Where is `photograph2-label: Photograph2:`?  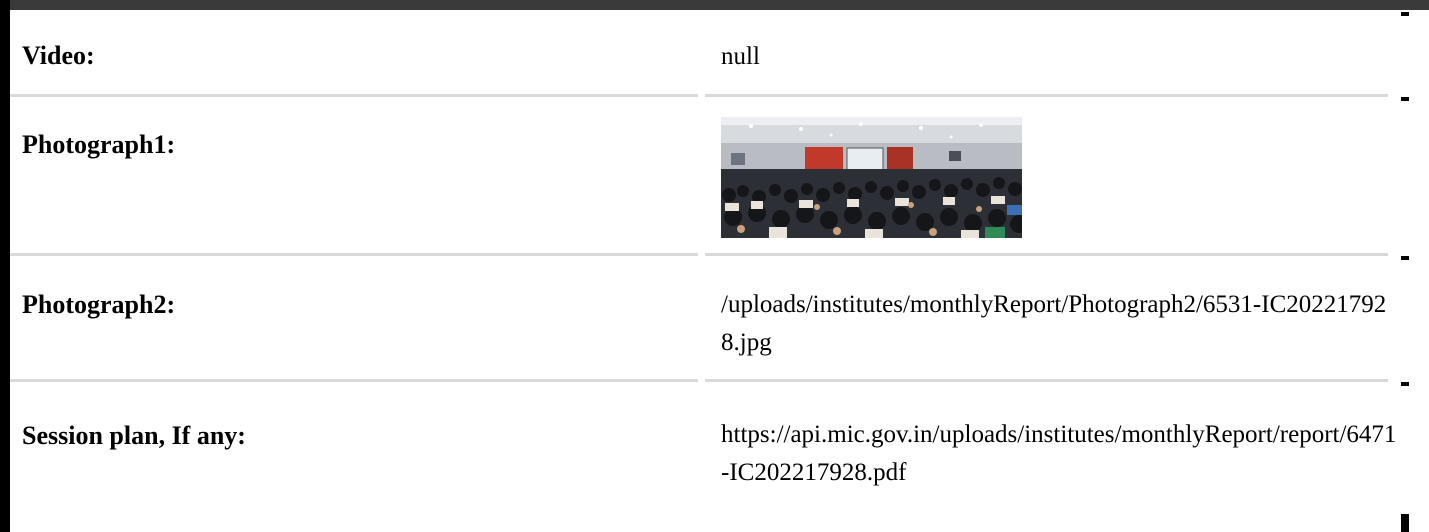 photograph2-label: Photograph2: is located at coordinates (99, 304).